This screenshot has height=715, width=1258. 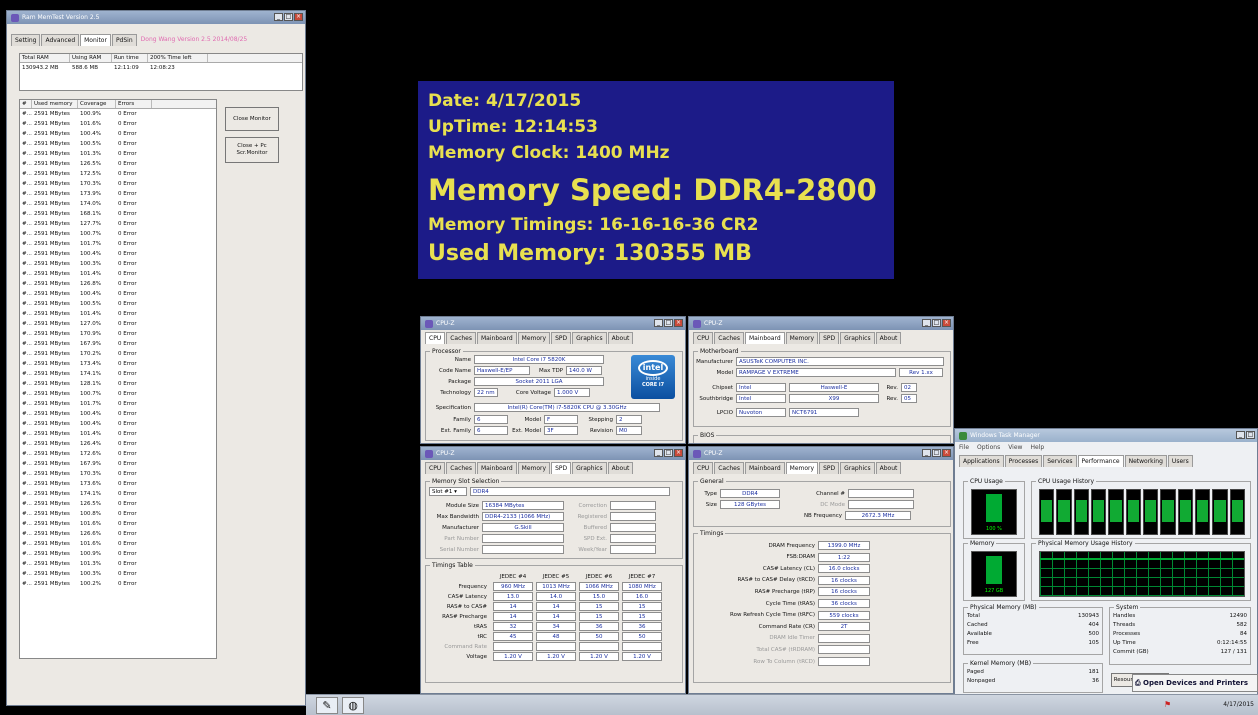 I want to click on list-item: #... 2591 MBytes 100.8% 0 Error, so click(x=118, y=514).